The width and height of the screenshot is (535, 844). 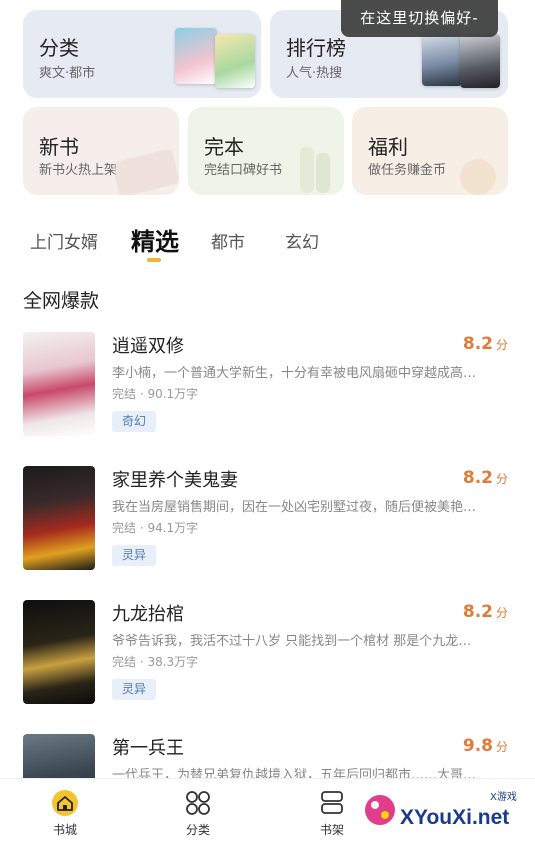 What do you see at coordinates (314, 73) in the screenshot?
I see `card-ranking-subtitle: 人气·热搜` at bounding box center [314, 73].